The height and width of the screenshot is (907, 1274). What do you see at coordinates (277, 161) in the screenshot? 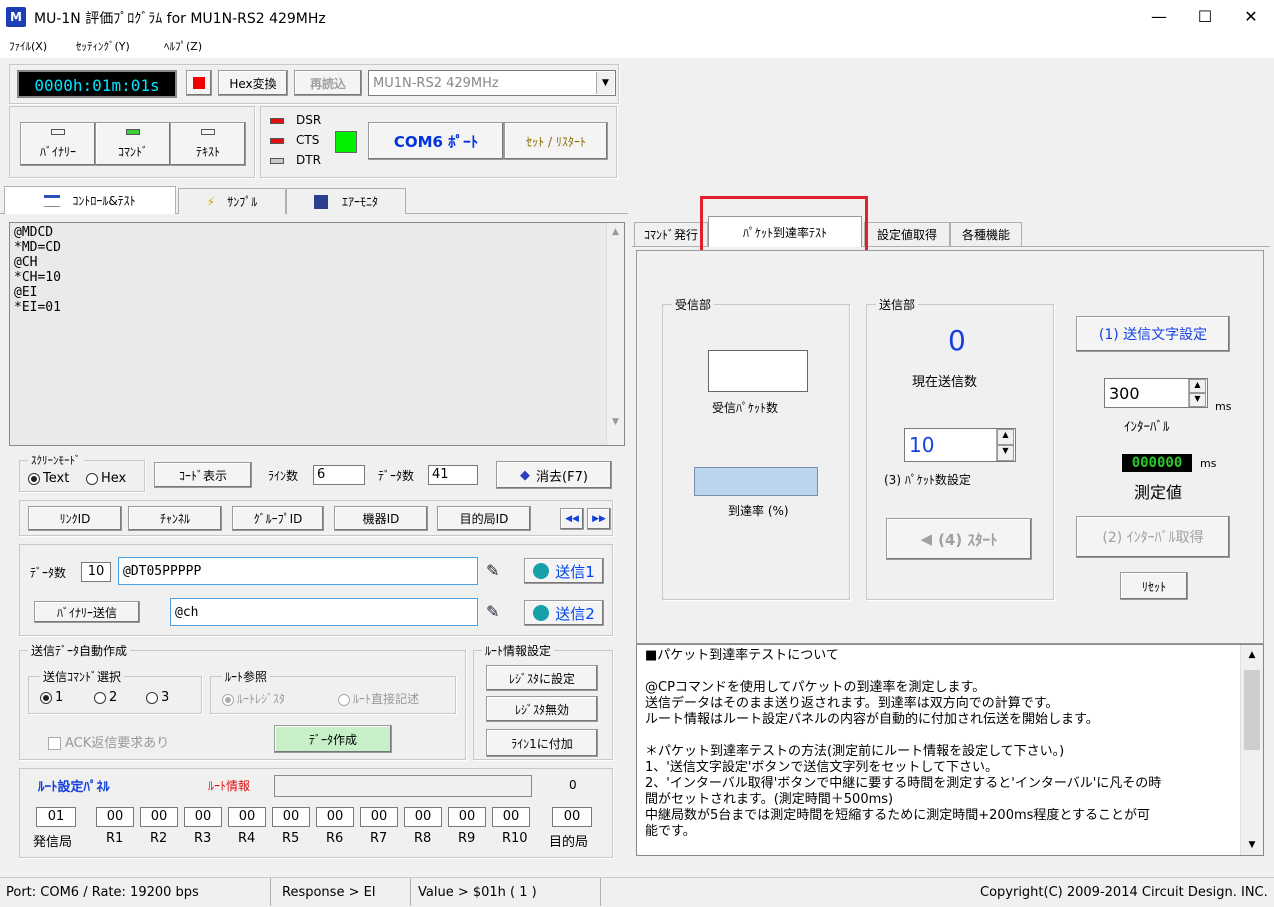
I see `dtr-led-icon` at bounding box center [277, 161].